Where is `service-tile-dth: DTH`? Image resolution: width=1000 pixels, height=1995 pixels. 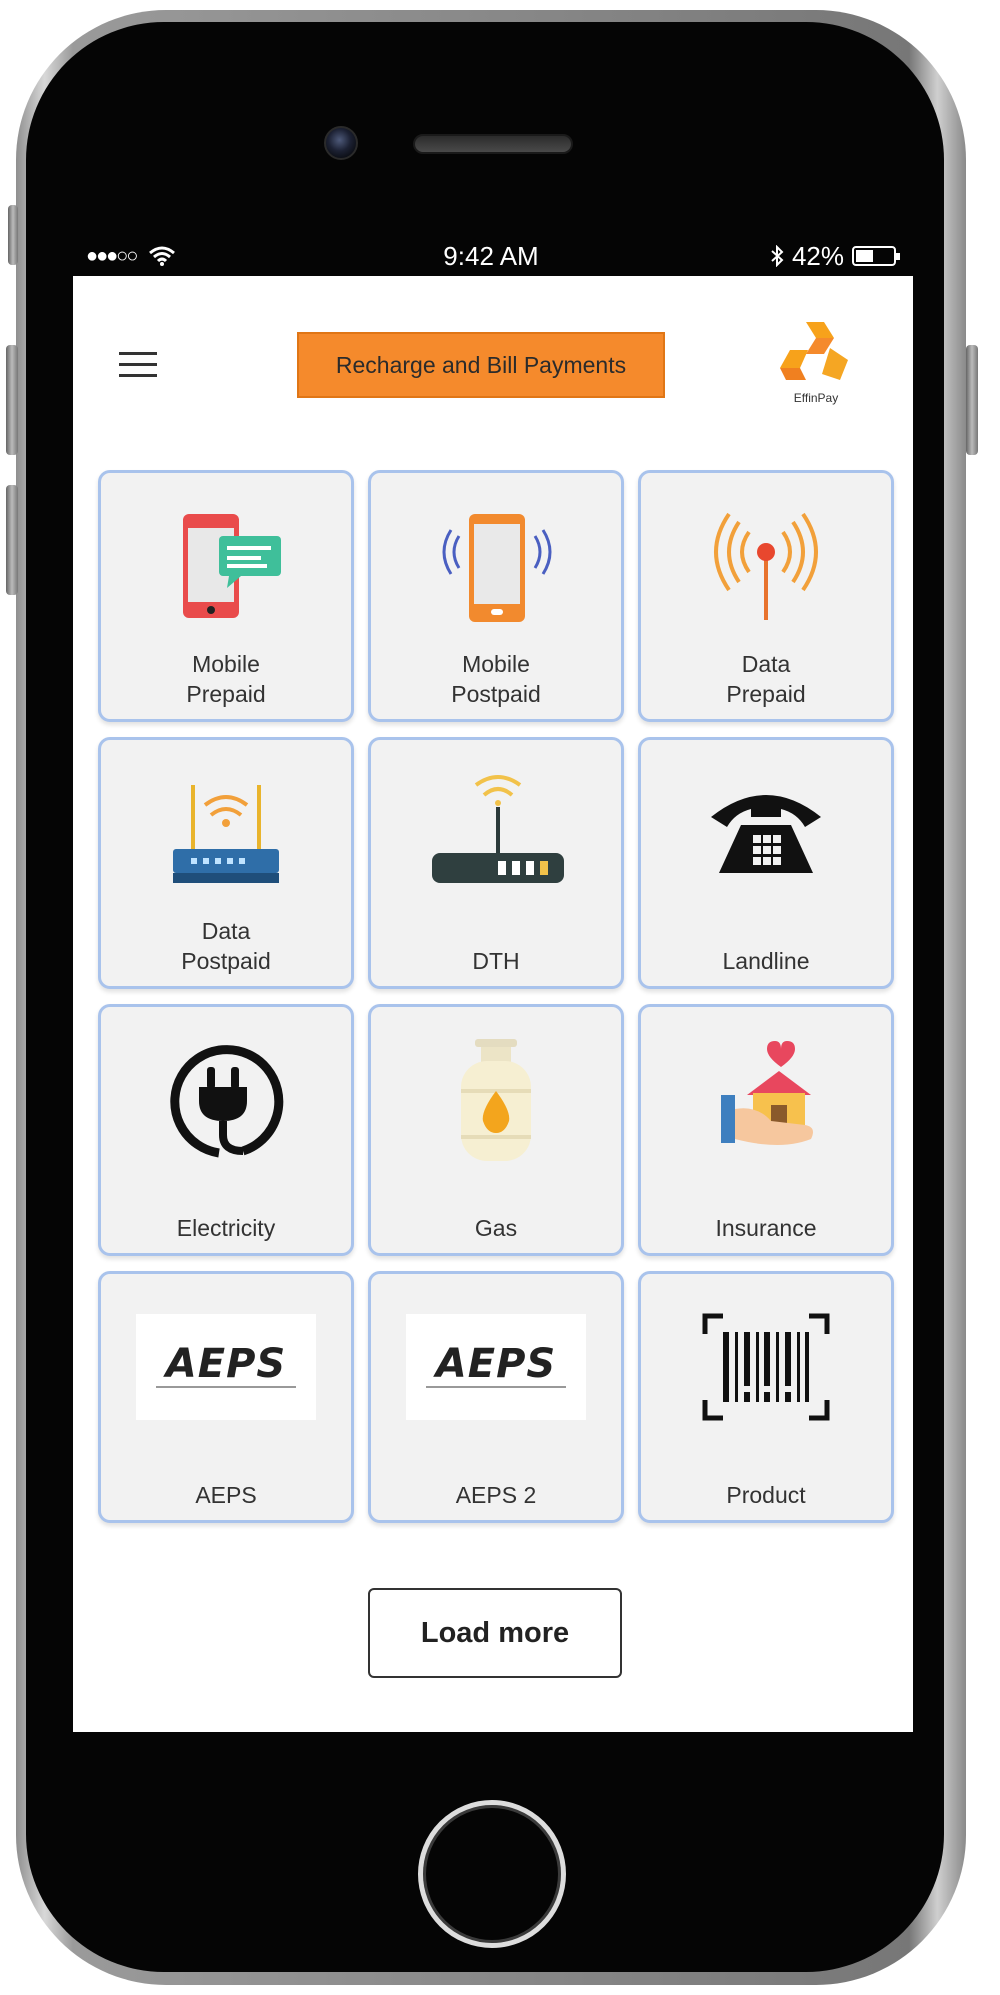
service-tile-dth: DTH is located at coordinates (496, 863).